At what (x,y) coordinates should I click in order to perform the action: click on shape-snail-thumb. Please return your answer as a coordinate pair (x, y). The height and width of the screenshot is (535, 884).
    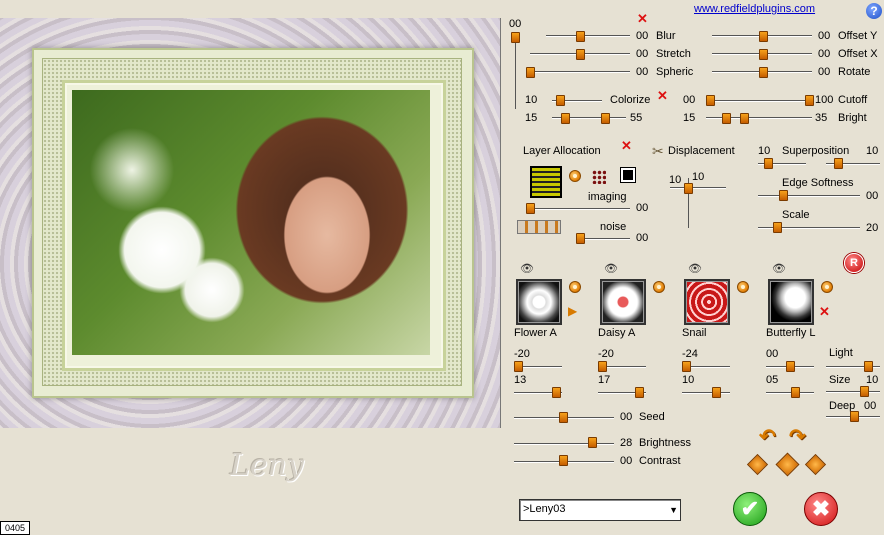
    Looking at the image, I should click on (707, 302).